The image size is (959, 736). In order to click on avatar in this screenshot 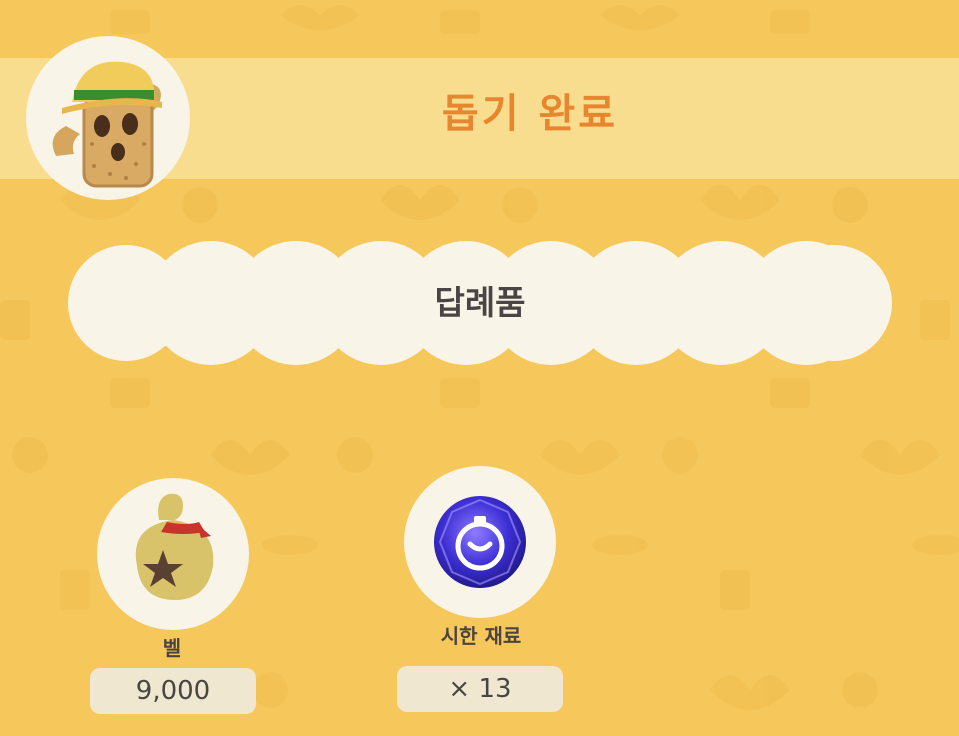, I will do `click(108, 118)`.